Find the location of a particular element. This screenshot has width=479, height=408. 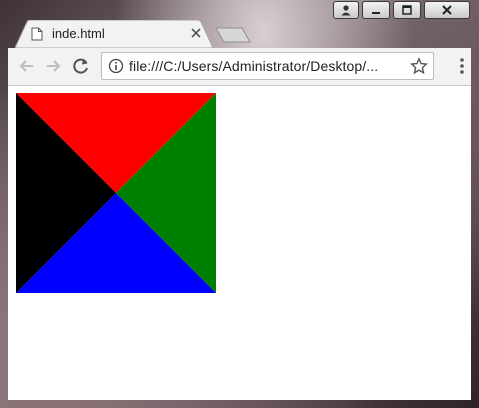

info-icon is located at coordinates (116, 66).